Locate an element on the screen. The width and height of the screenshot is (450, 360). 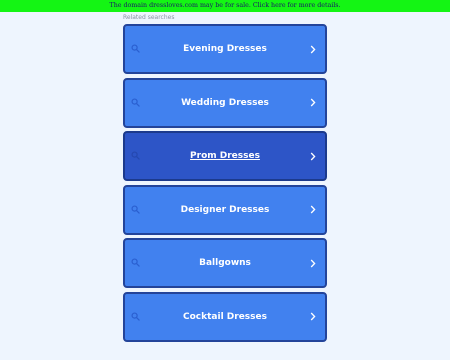
related-search-label: Cocktail Dresses is located at coordinates (225, 316).